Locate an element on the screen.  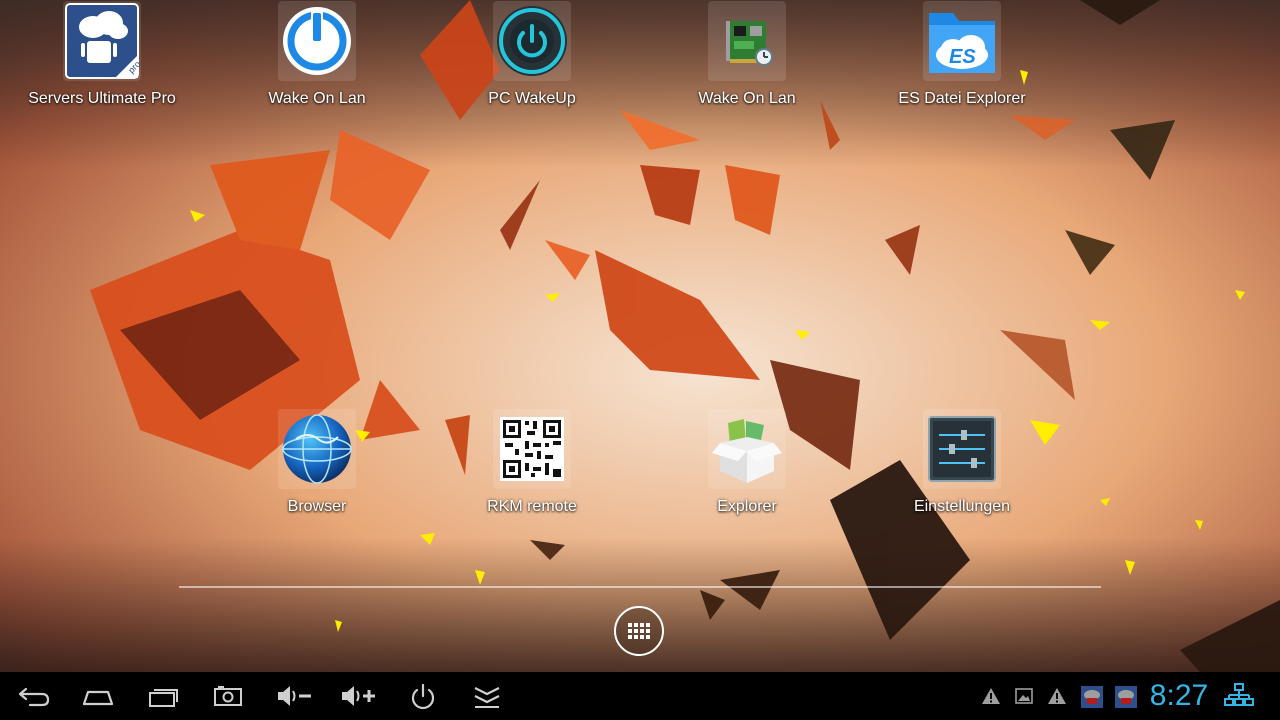
collapse-icon is located at coordinates (487, 697).